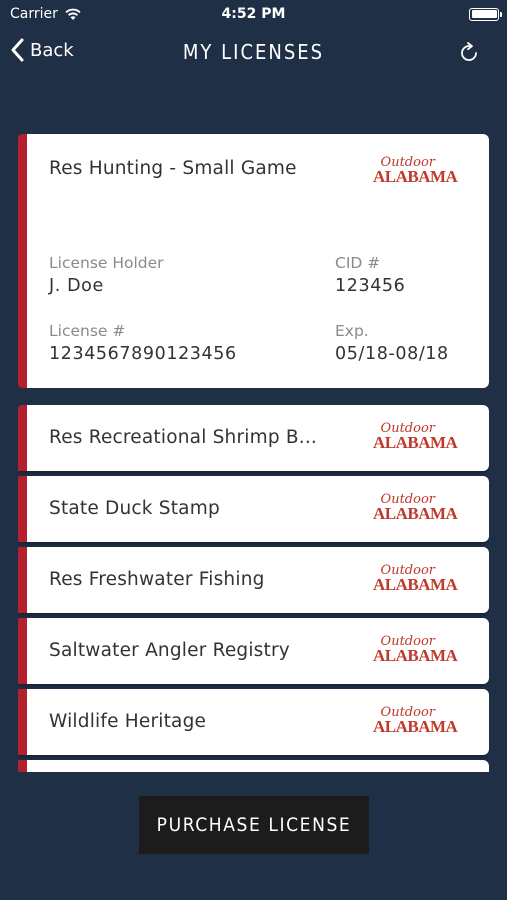 The height and width of the screenshot is (900, 507). Describe the element at coordinates (73, 14) in the screenshot. I see `wifi-icon` at that location.